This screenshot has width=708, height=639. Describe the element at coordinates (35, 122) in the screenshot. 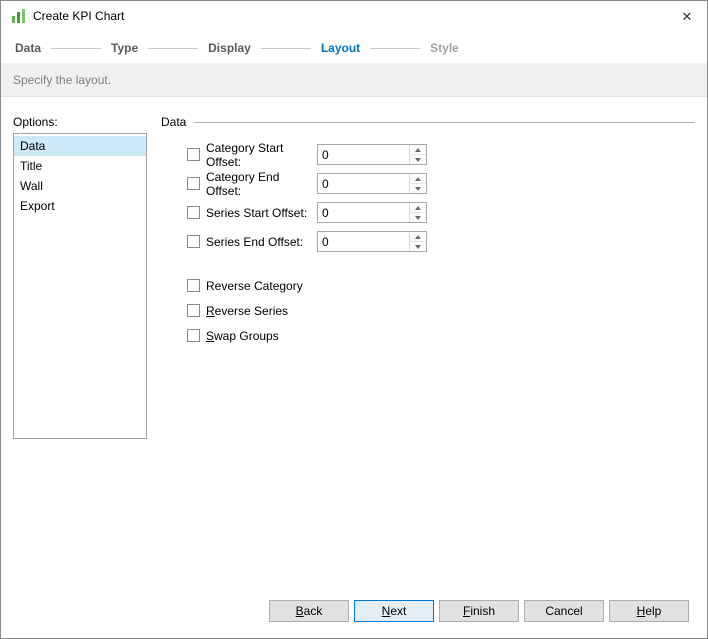

I see `options-label: Options:` at that location.